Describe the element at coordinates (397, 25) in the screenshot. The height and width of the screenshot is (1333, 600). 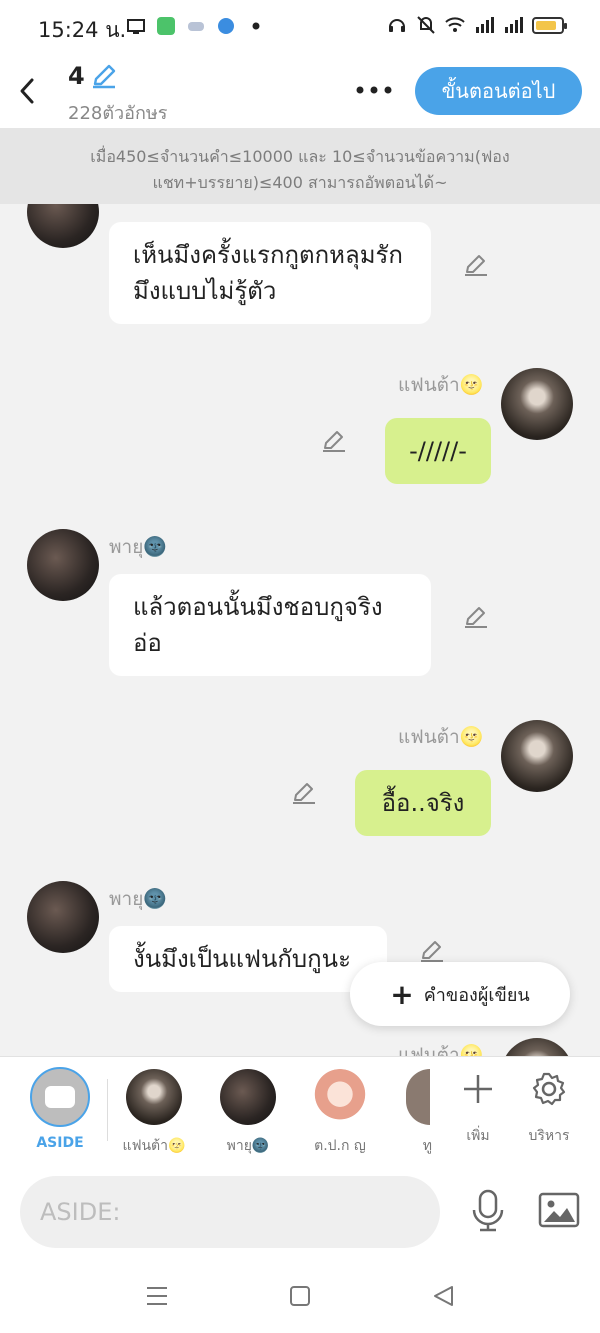
I see `headset-icon` at that location.